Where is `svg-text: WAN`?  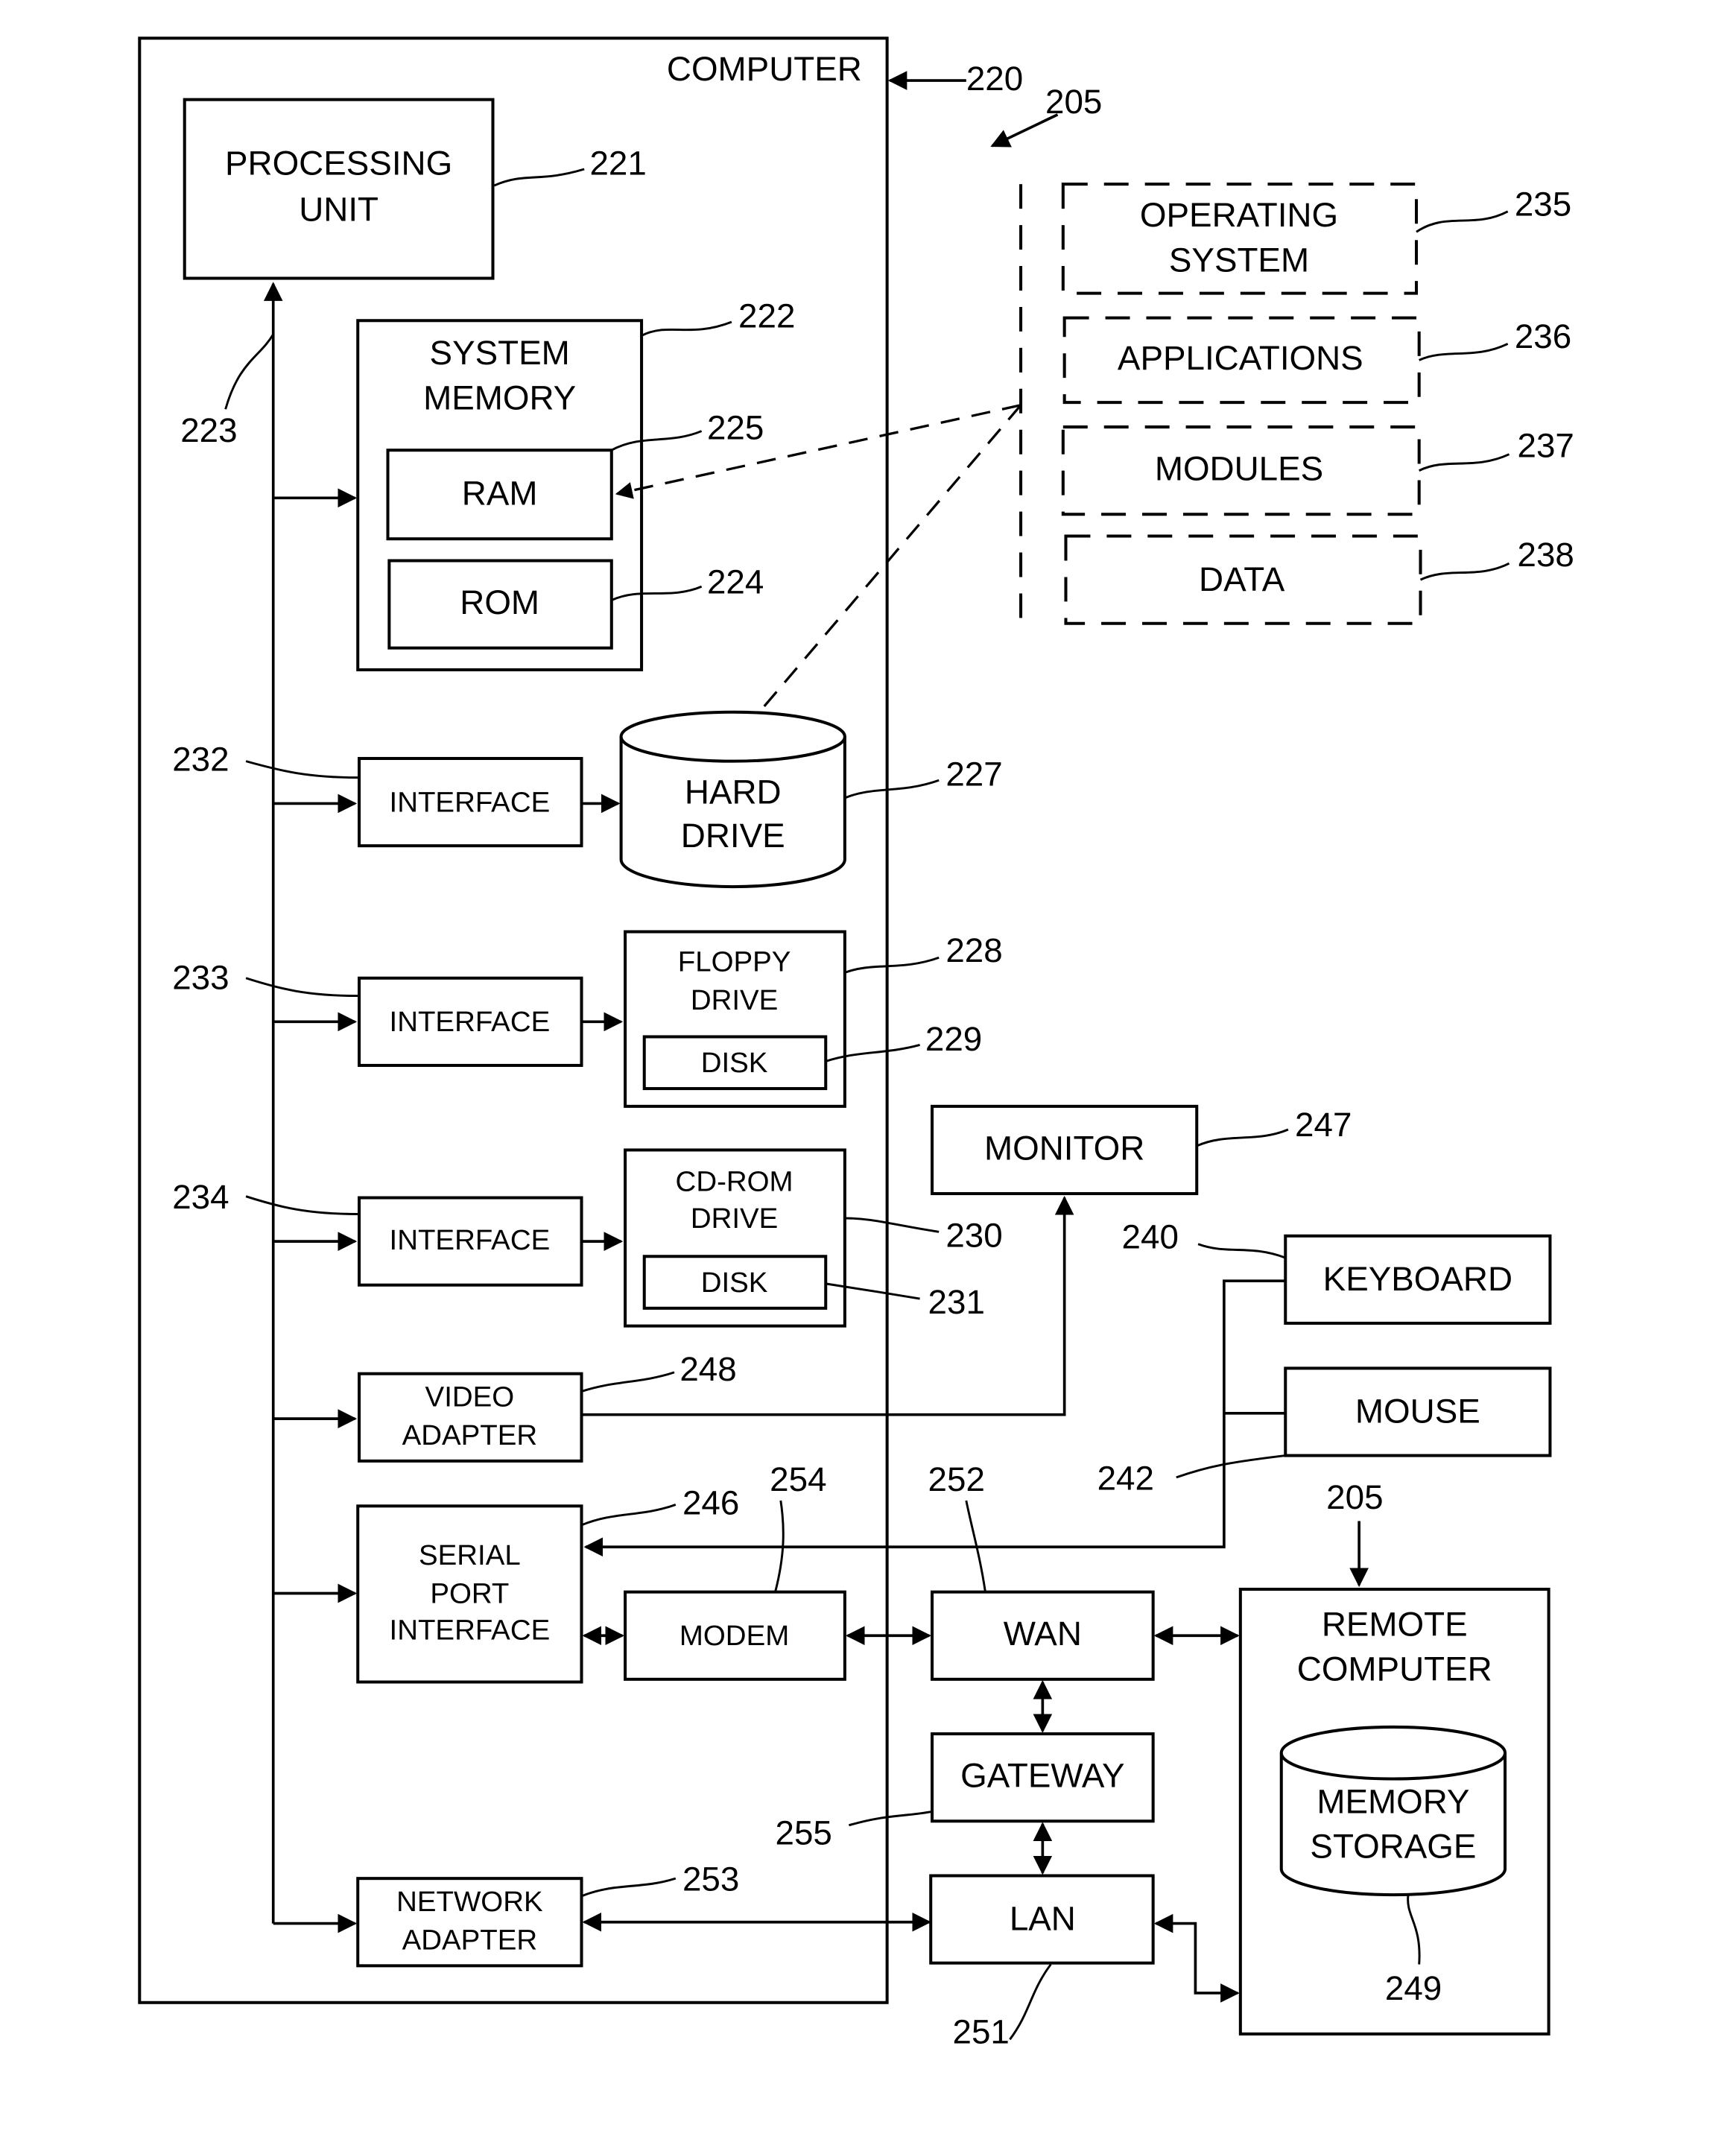 svg-text: WAN is located at coordinates (1043, 1634).